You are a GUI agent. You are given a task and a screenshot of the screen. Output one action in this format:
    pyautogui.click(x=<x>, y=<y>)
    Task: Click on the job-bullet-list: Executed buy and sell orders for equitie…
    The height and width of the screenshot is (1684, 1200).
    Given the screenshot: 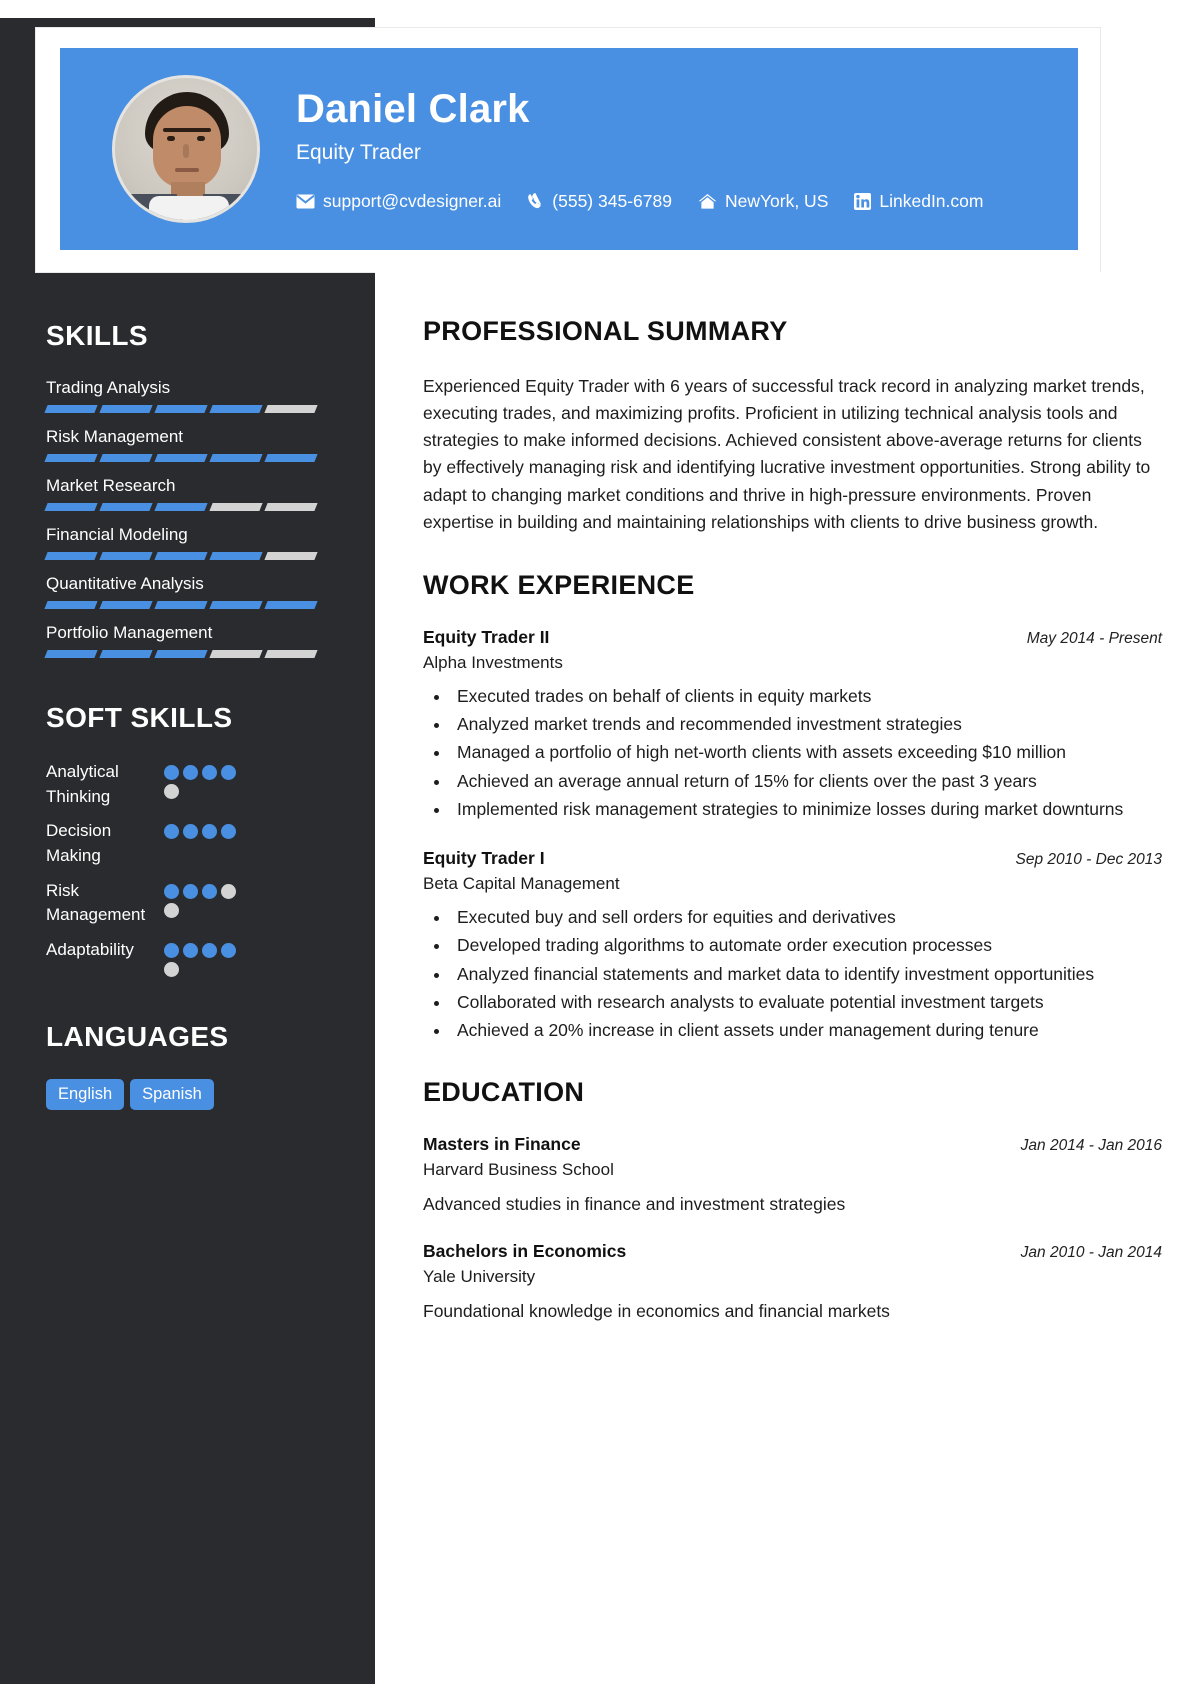 What is the action you would take?
    pyautogui.click(x=806, y=973)
    